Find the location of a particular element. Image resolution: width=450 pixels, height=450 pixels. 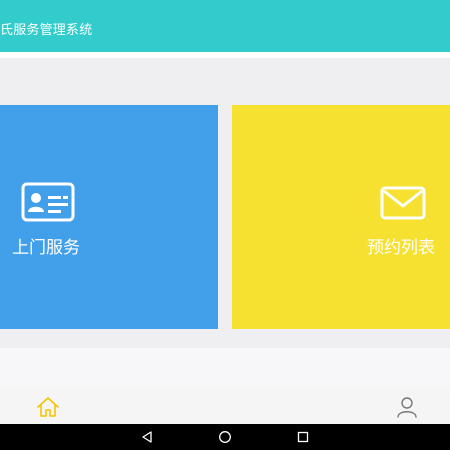

system-nav-bar is located at coordinates (225, 437).